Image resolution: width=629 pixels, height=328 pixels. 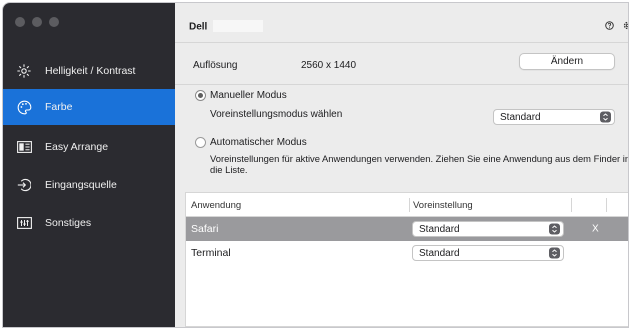 I want to click on auto-mode-description-cont: die Liste., so click(x=229, y=169).